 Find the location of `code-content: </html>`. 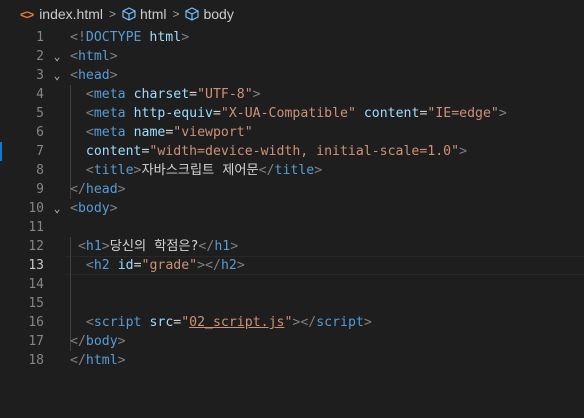

code-content: </html> is located at coordinates (98, 360).